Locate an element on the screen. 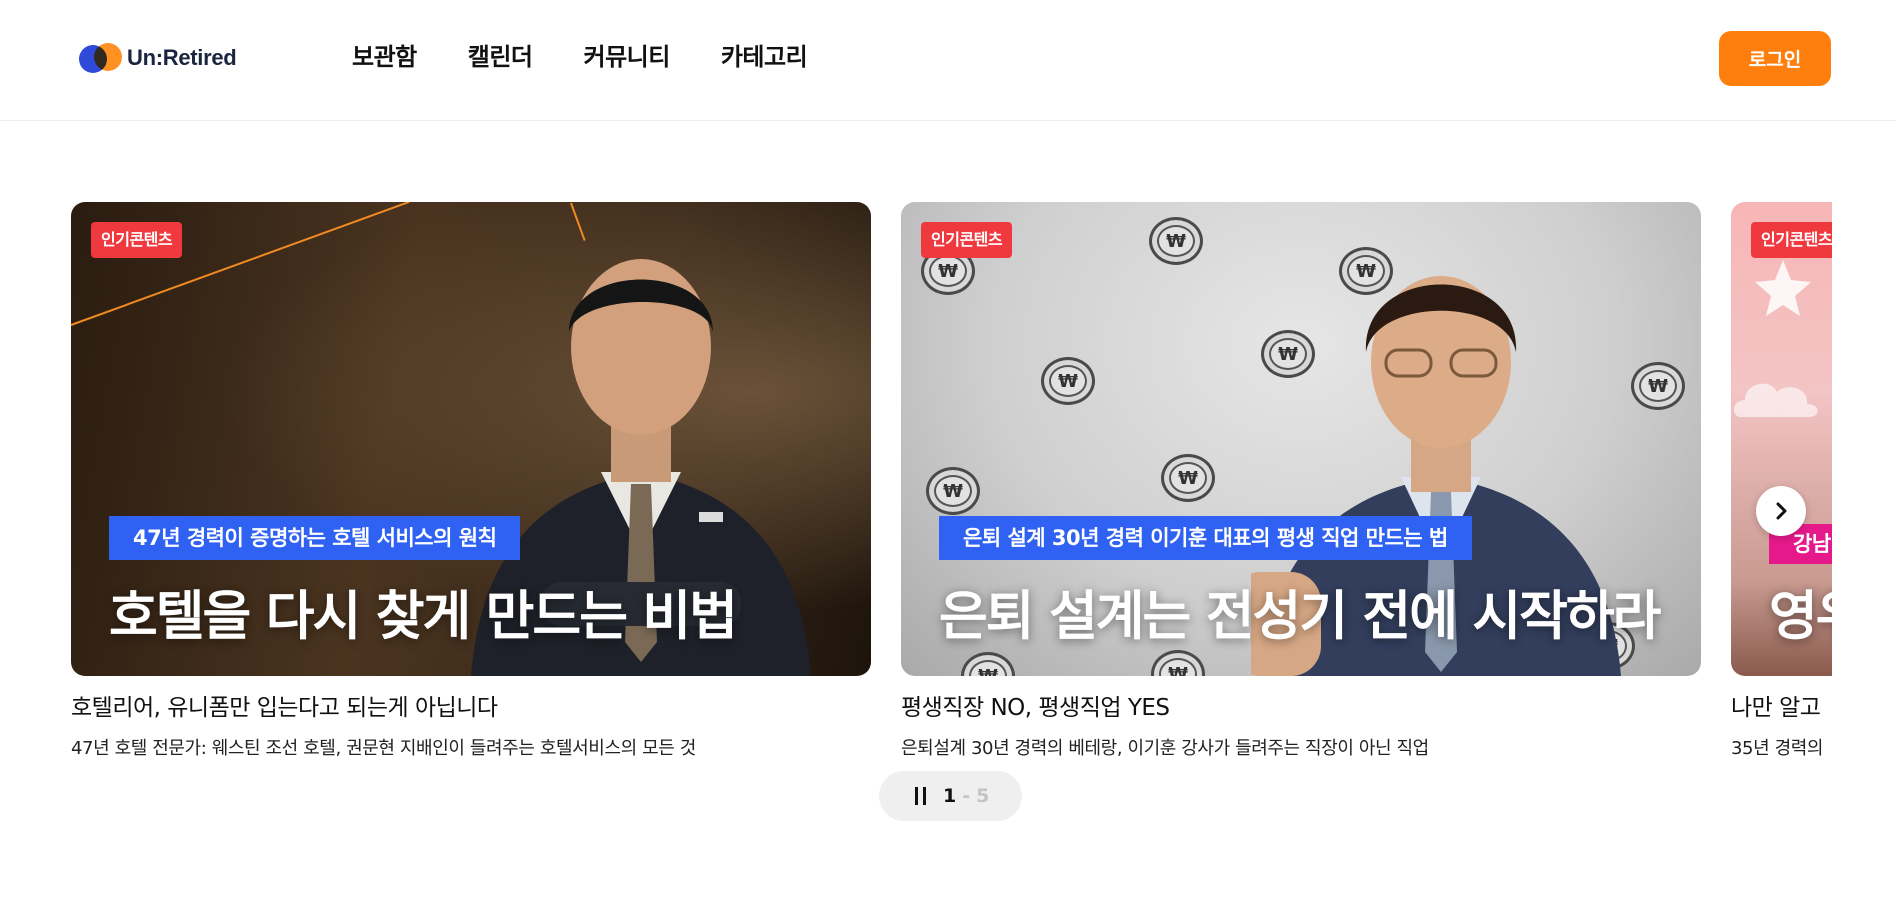  nav-item-category: 카테고리 is located at coordinates (764, 57).